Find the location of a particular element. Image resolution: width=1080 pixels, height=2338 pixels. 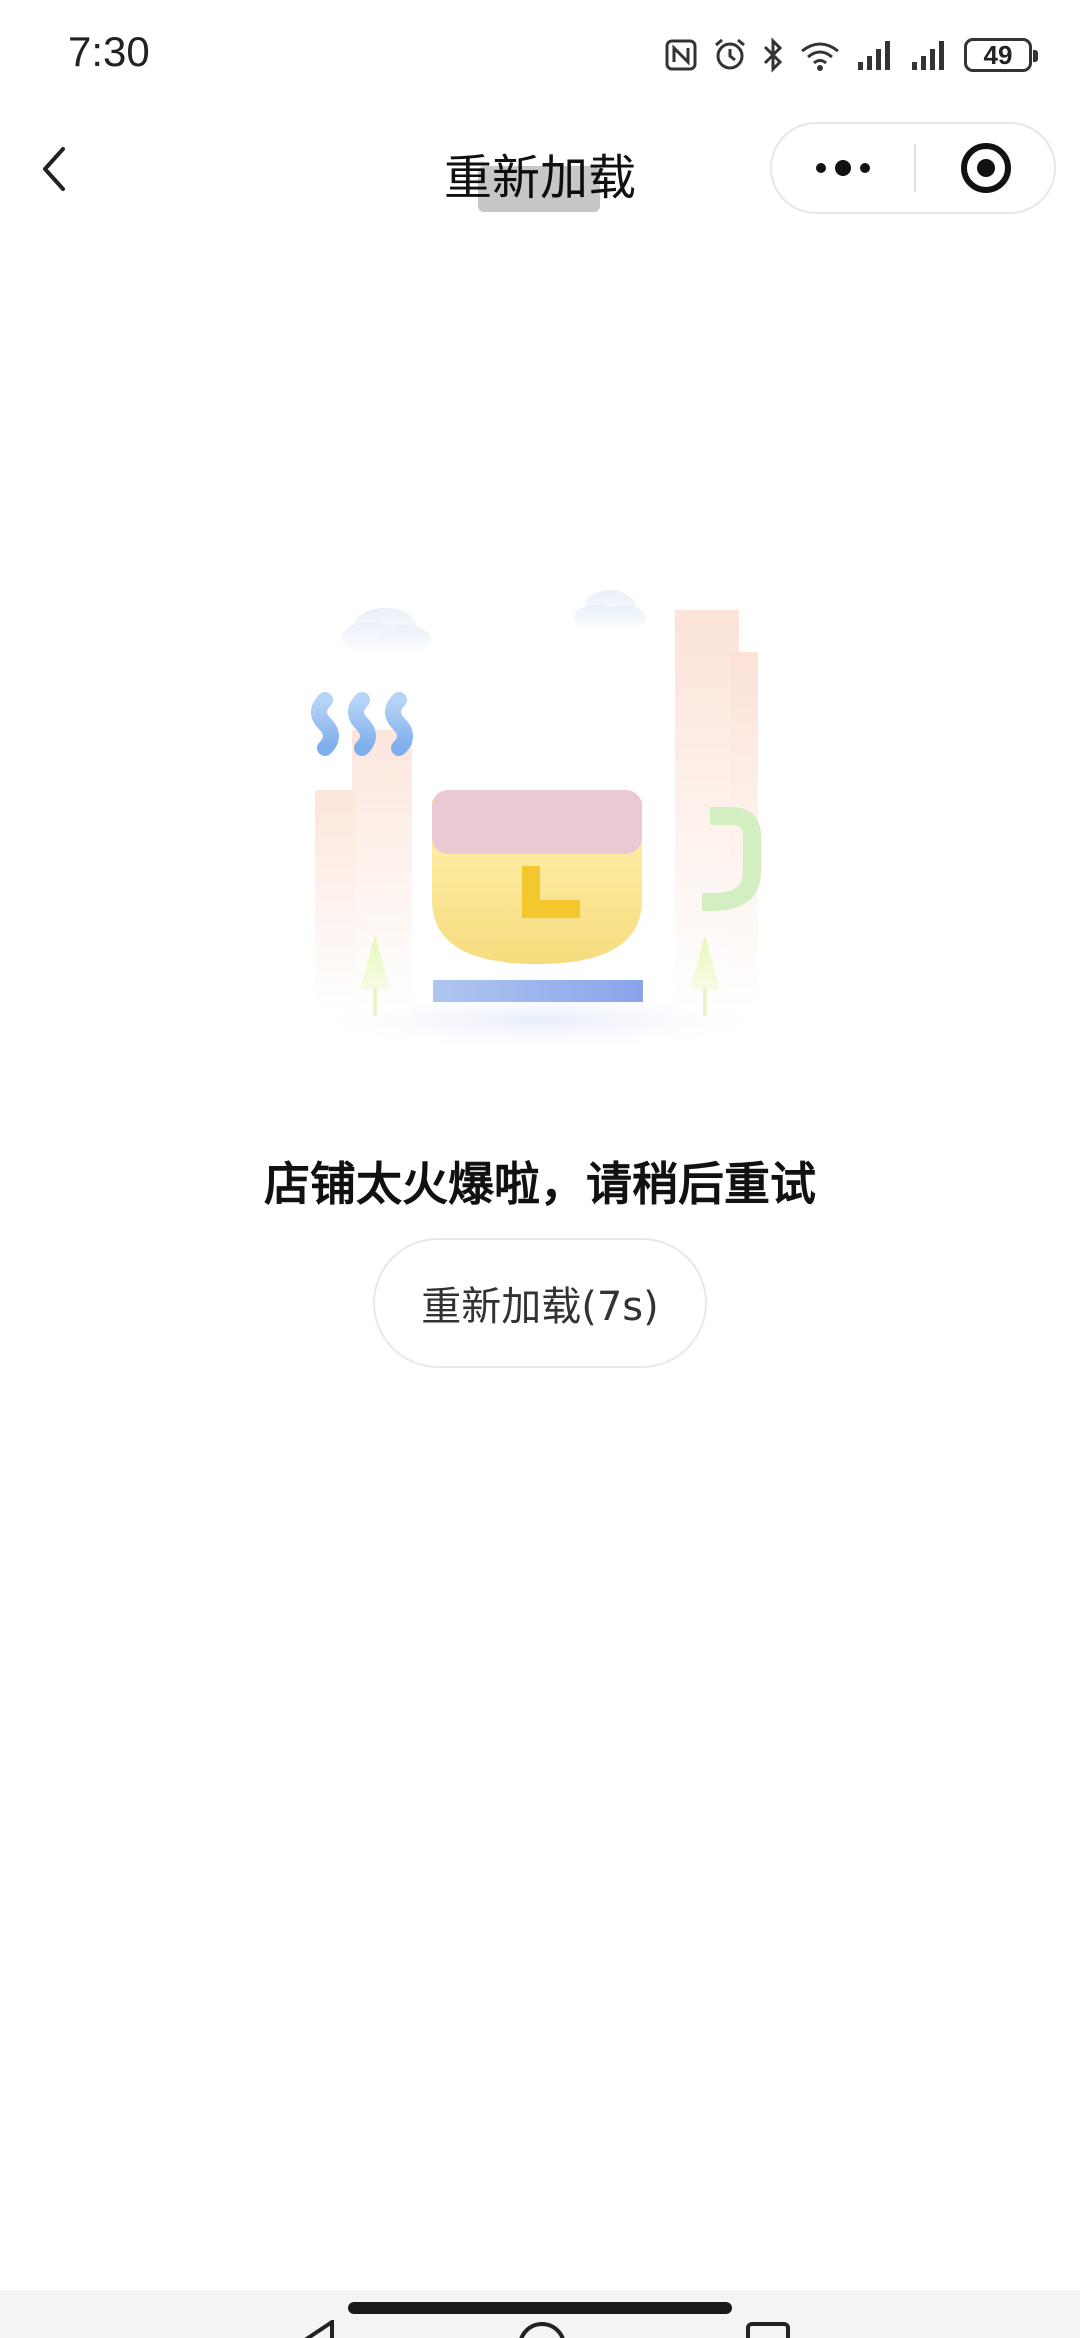

nav-recent-button is located at coordinates (770, 2329).